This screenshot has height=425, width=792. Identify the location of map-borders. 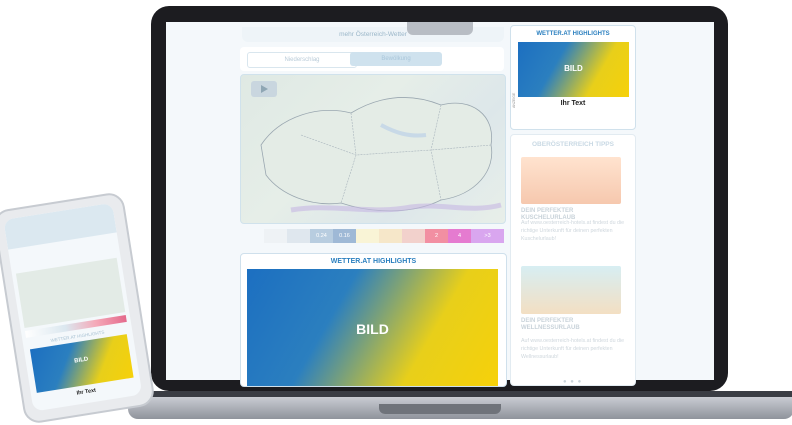
(381, 155).